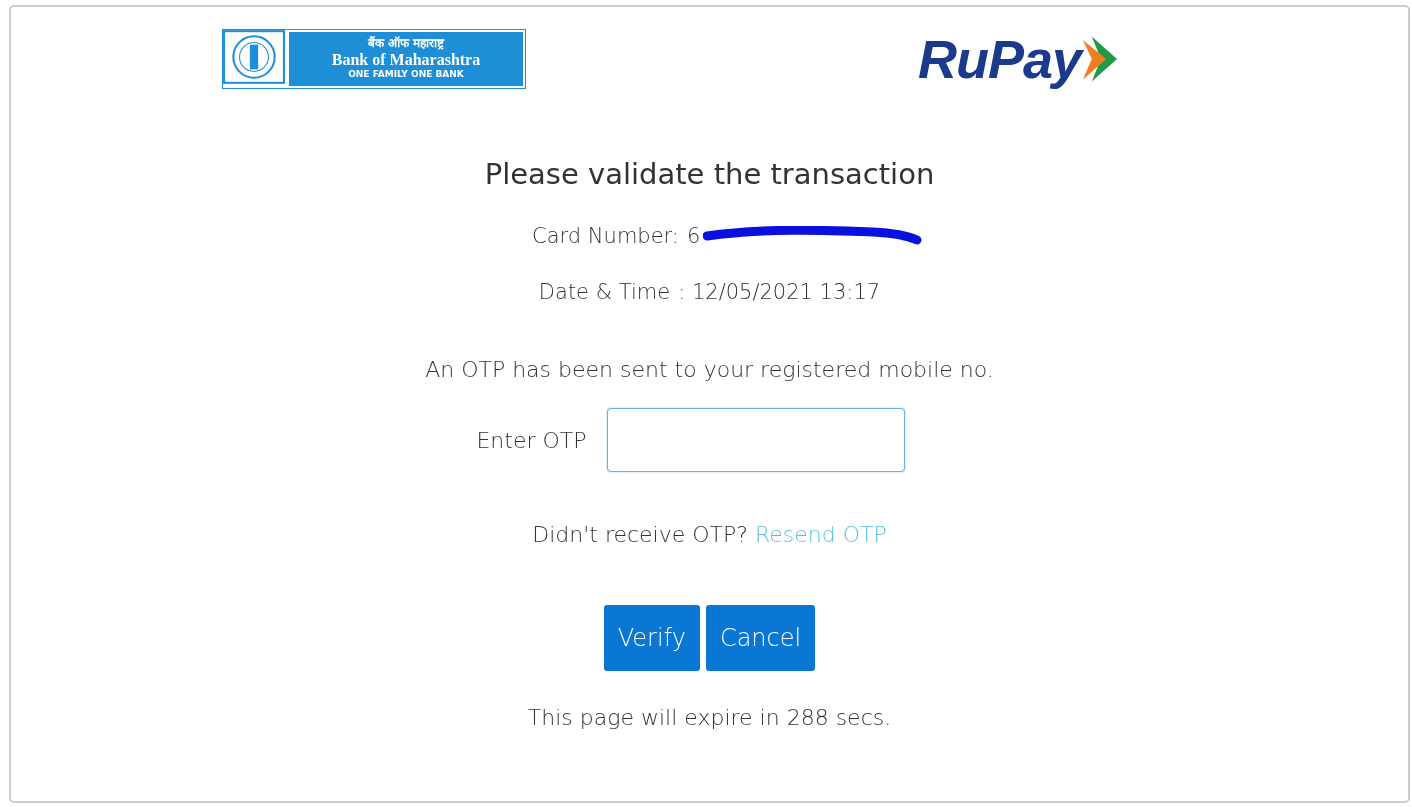 The image size is (1412, 807). What do you see at coordinates (779, 292) in the screenshot?
I see `date-time-value: : 12/05/2021 13:17` at bounding box center [779, 292].